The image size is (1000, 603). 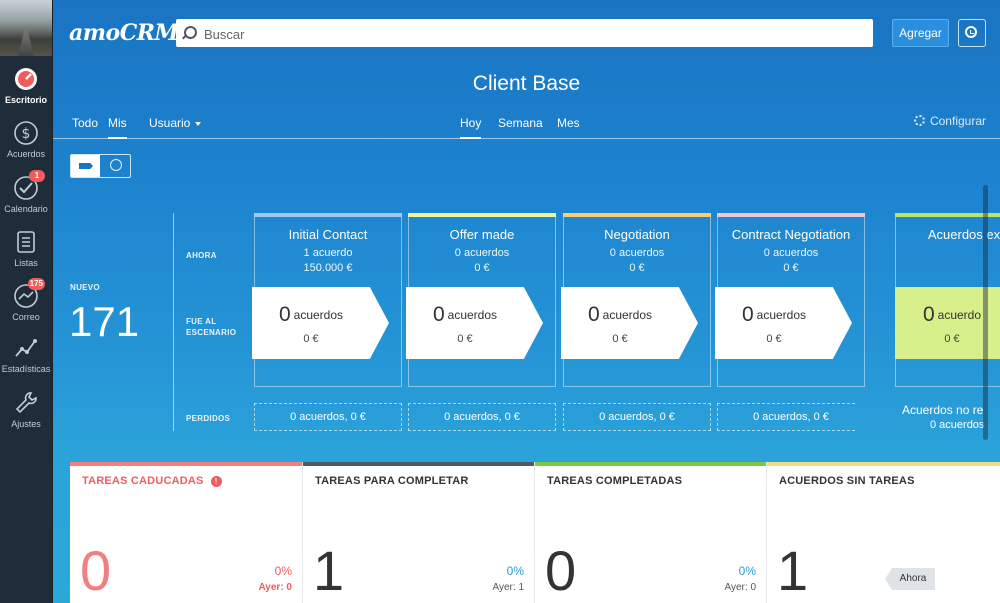 I want to click on sidebar-item-calendario: 1 Calendario, so click(x=26, y=199).